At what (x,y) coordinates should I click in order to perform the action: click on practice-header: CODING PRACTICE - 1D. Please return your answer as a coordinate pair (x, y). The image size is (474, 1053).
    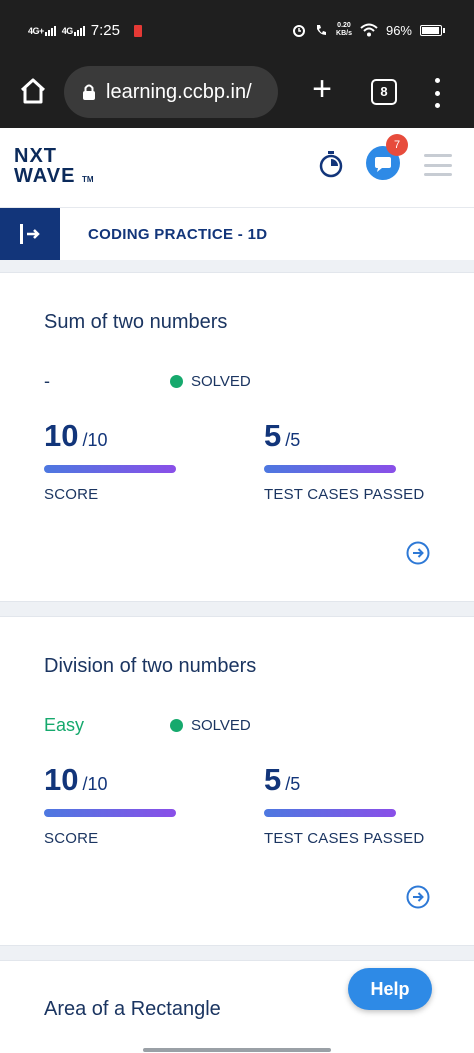
    Looking at the image, I should click on (237, 234).